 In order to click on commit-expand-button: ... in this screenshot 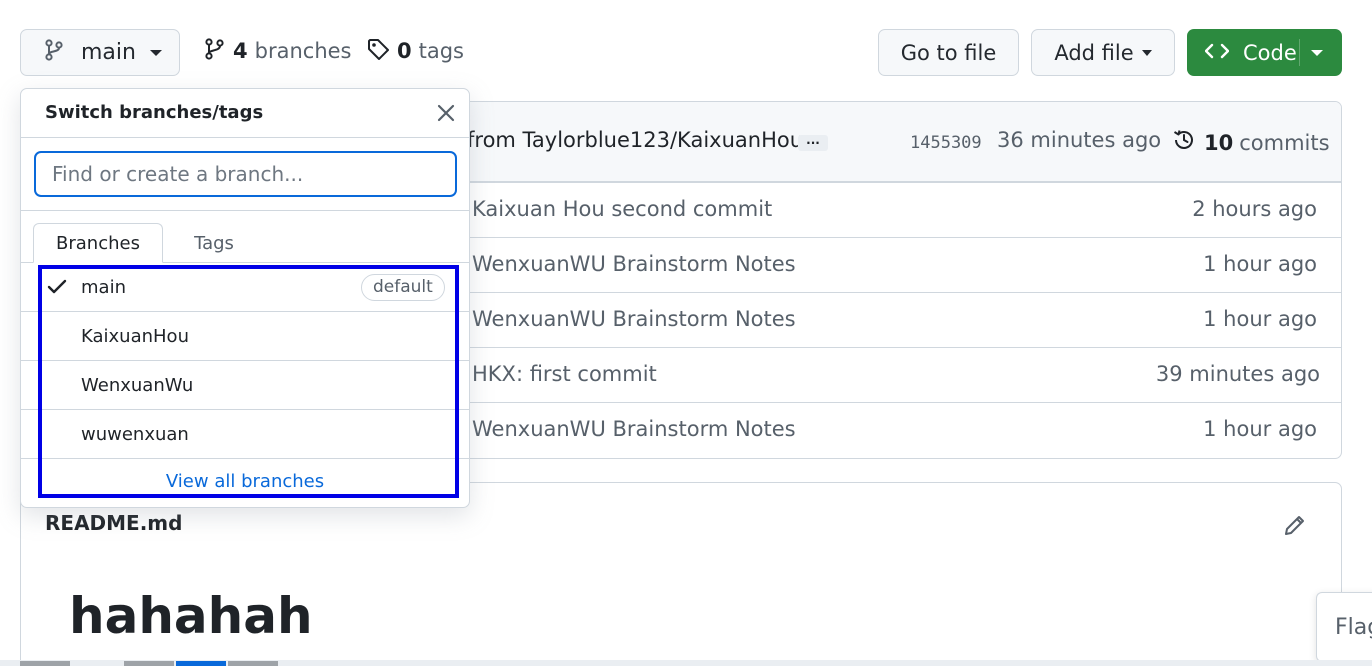, I will do `click(813, 142)`.